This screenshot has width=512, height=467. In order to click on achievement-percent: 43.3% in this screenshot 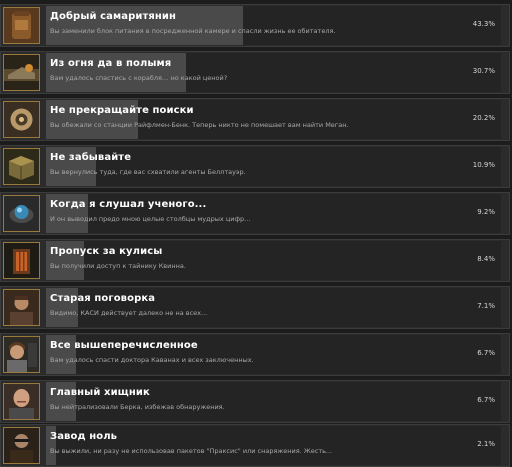, I will do `click(483, 24)`.